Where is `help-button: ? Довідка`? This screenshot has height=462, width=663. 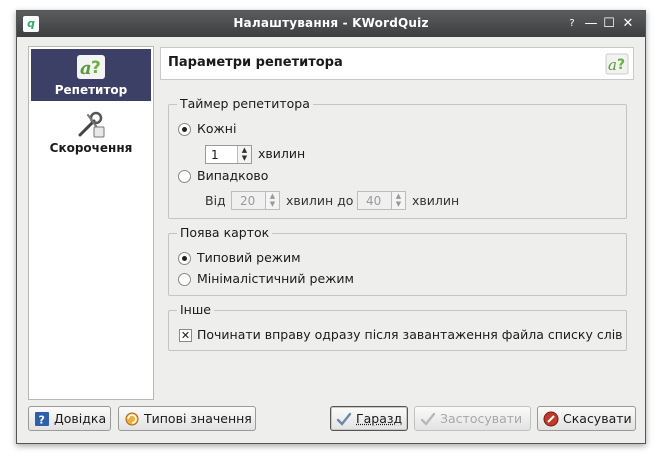 help-button: ? Довідка is located at coordinates (69, 418).